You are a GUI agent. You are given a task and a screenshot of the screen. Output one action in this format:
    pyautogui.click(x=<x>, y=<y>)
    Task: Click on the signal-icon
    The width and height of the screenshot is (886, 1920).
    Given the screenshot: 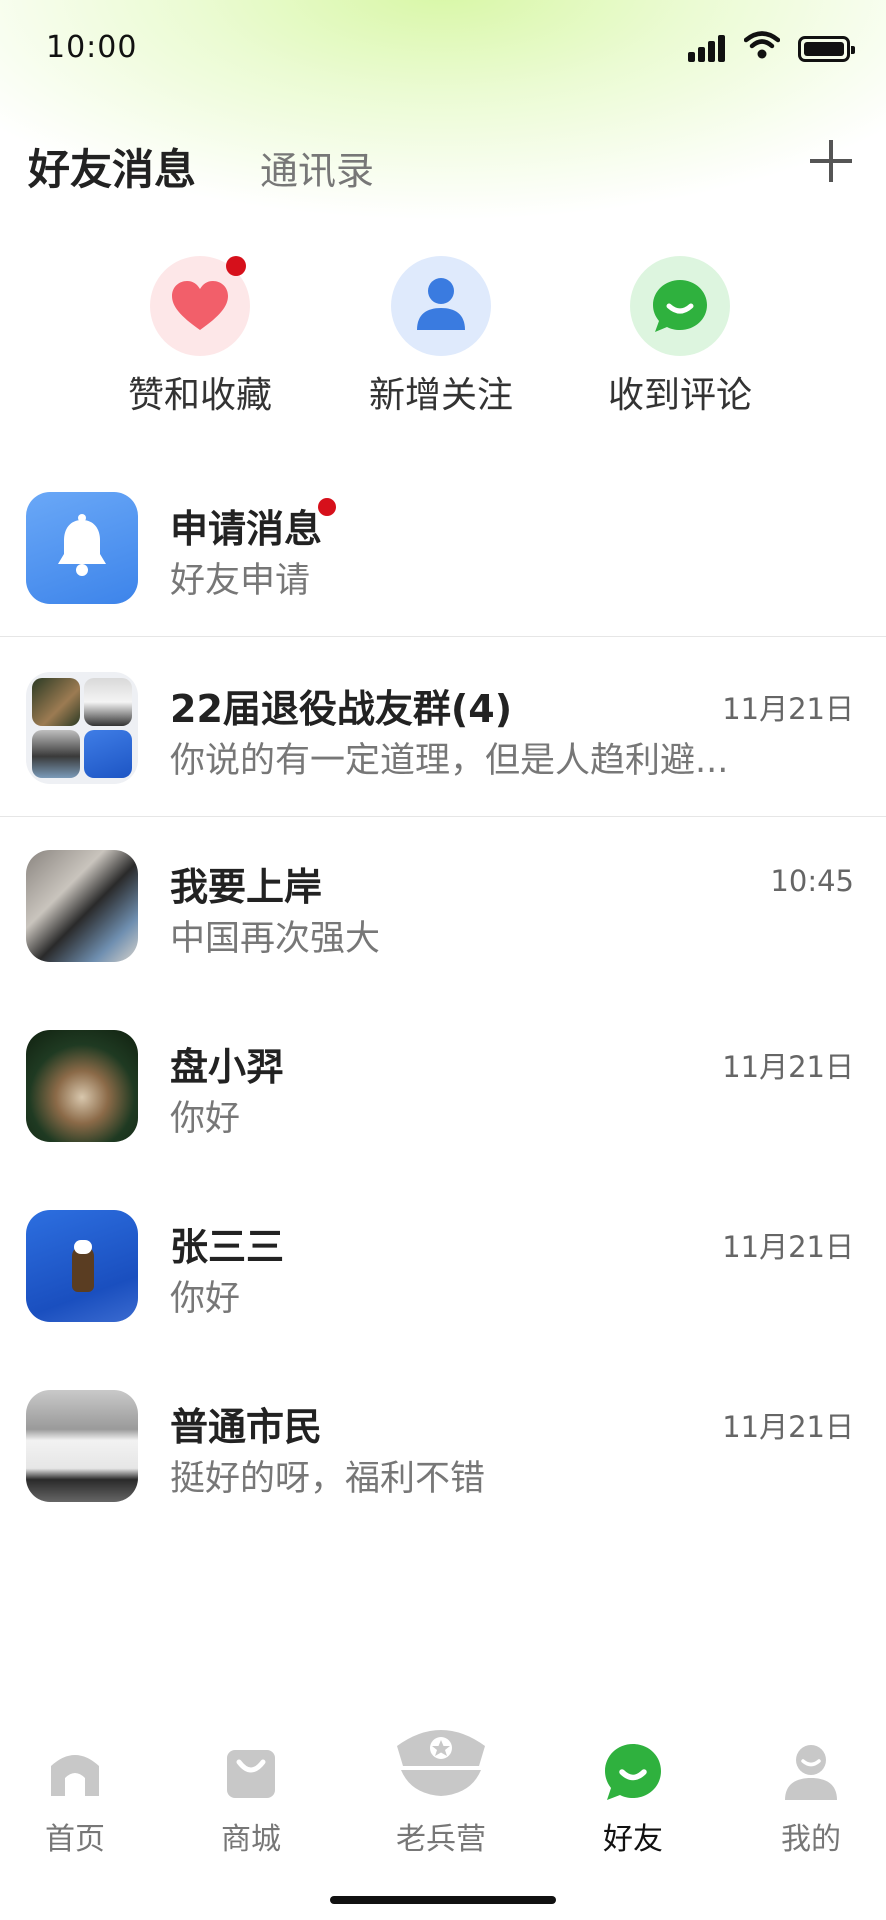 What is the action you would take?
    pyautogui.click(x=708, y=48)
    